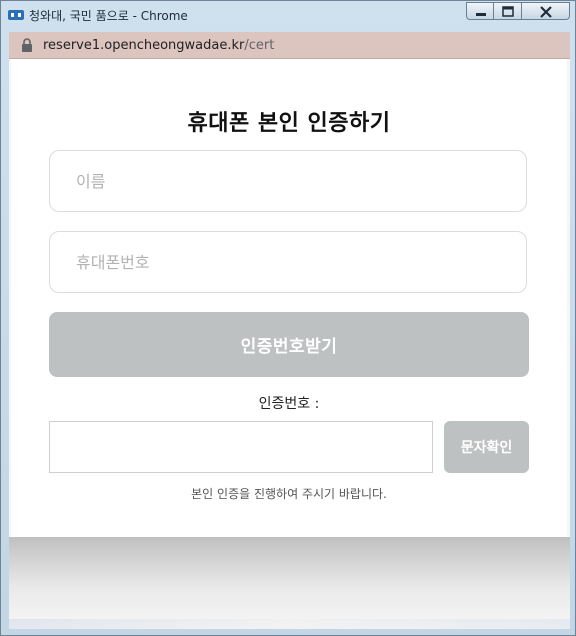 Image resolution: width=576 pixels, height=636 pixels. What do you see at coordinates (289, 123) in the screenshot?
I see `modal-title: 휴대폰 본인 인증하기` at bounding box center [289, 123].